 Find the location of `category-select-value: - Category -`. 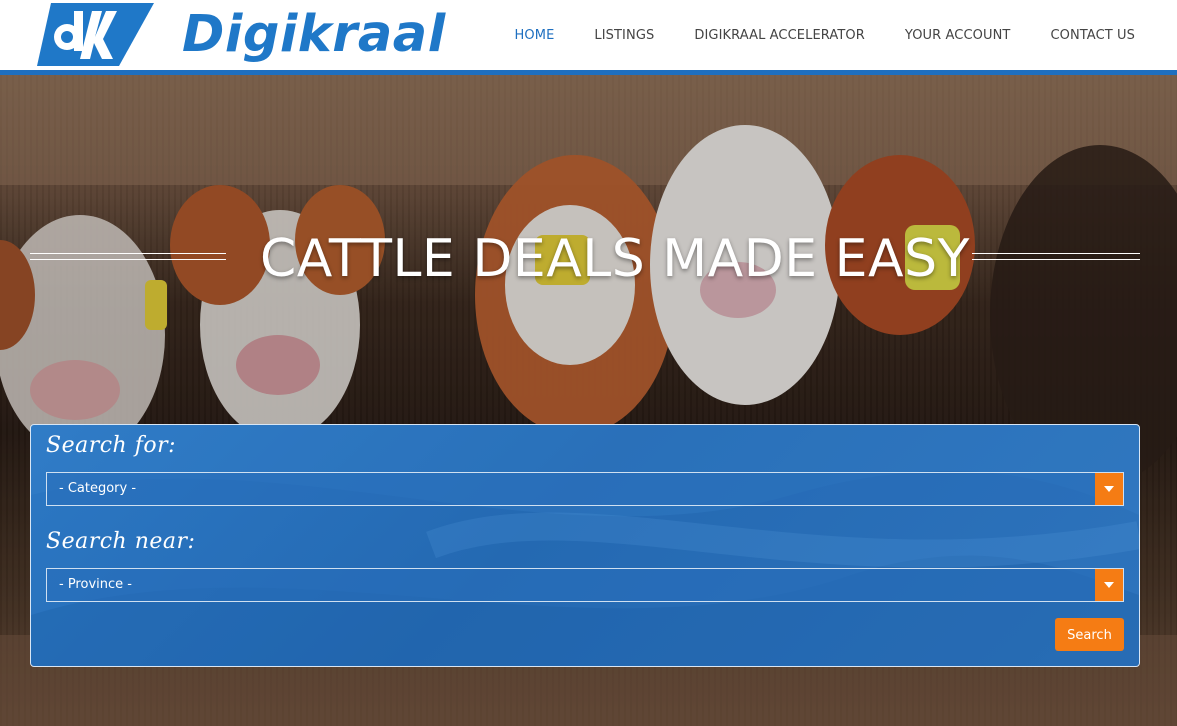

category-select-value: - Category - is located at coordinates (98, 488).